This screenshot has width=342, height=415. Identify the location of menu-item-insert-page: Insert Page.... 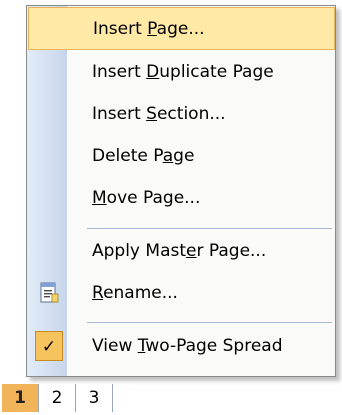
(181, 28).